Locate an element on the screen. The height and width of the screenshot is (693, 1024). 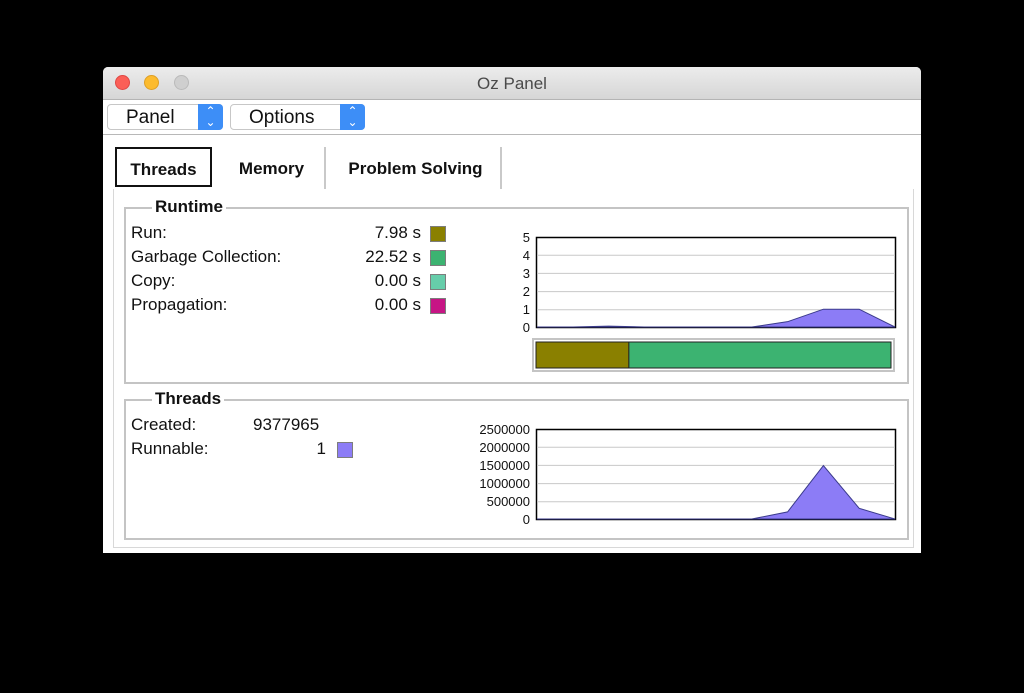
threads-ytick: 500000 is located at coordinates (508, 501).